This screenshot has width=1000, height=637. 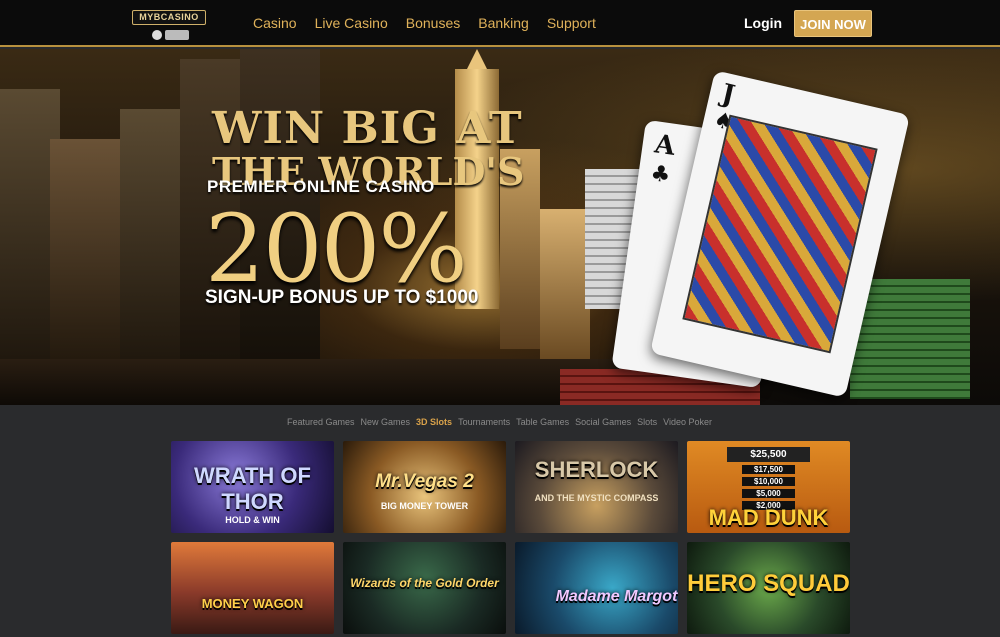 I want to click on nav-banking: Banking, so click(x=503, y=23).